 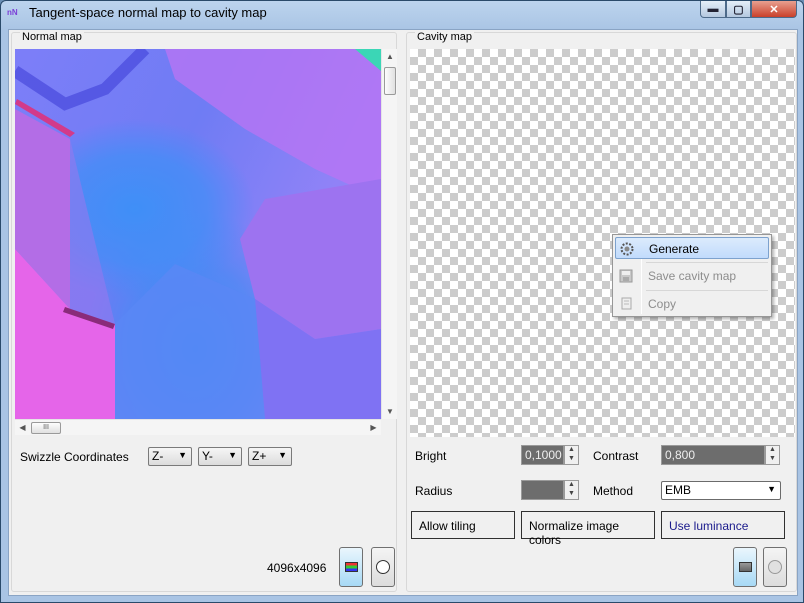 What do you see at coordinates (390, 81) in the screenshot?
I see `vertical-scroll-thumb` at bounding box center [390, 81].